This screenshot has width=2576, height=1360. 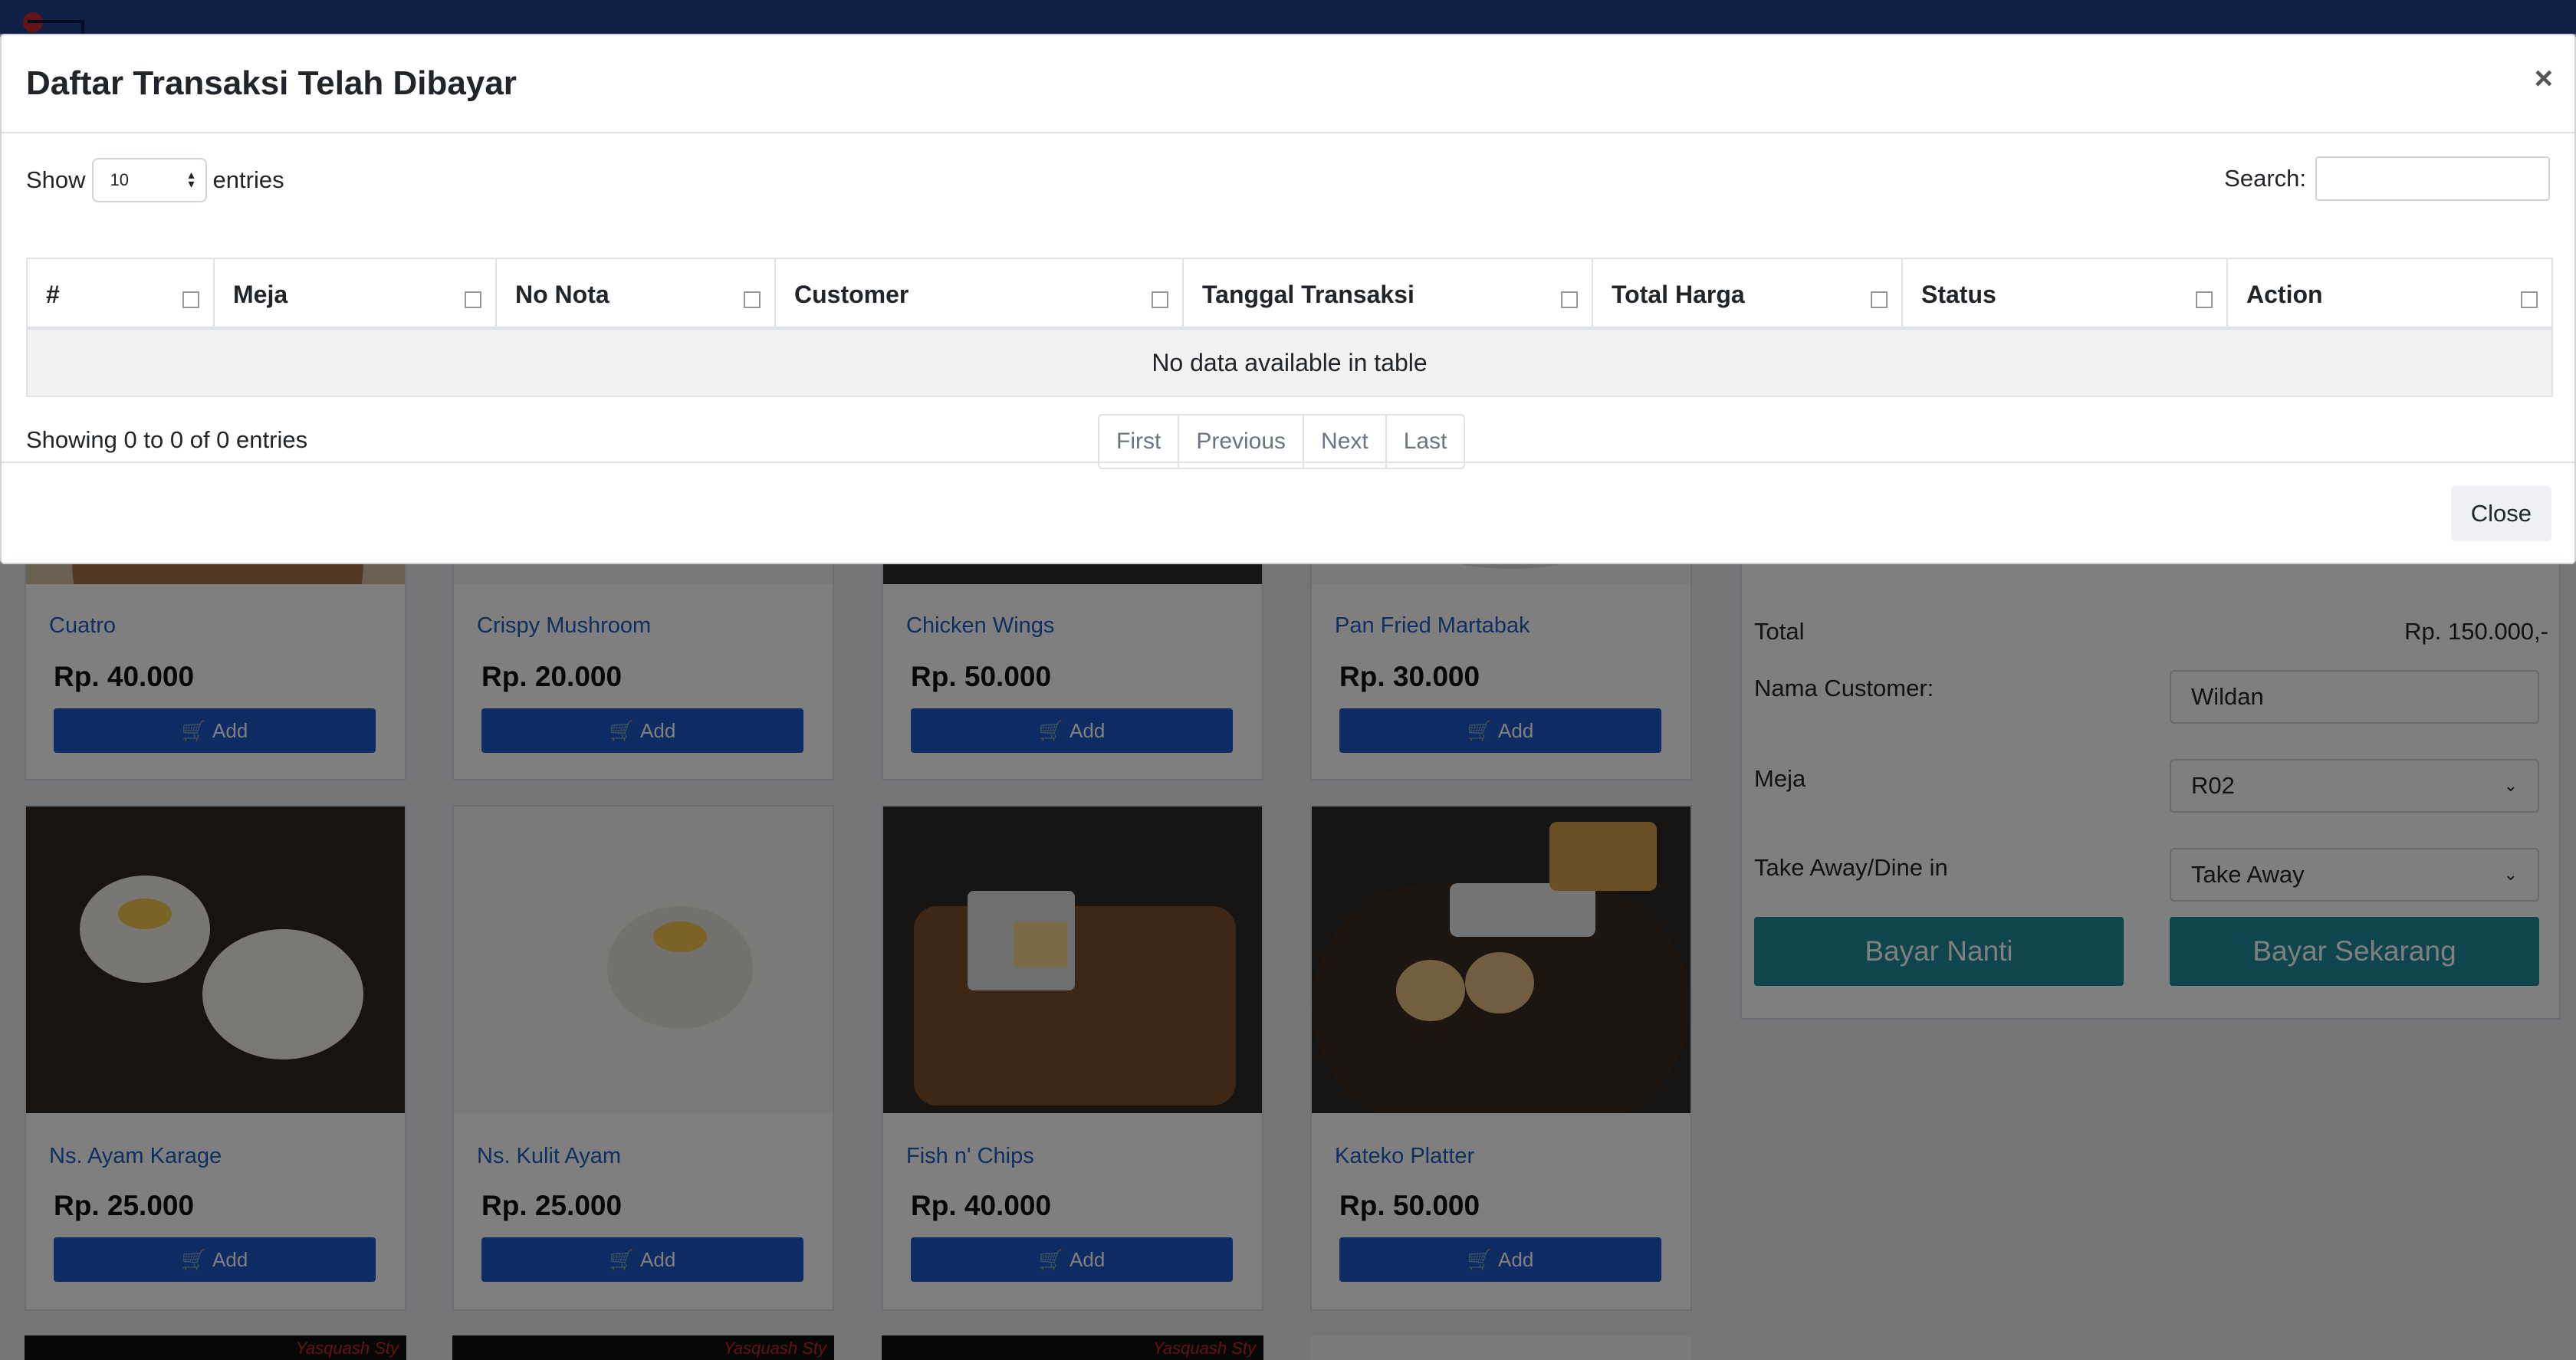 What do you see at coordinates (1425, 442) in the screenshot?
I see `page-last-button: Last` at bounding box center [1425, 442].